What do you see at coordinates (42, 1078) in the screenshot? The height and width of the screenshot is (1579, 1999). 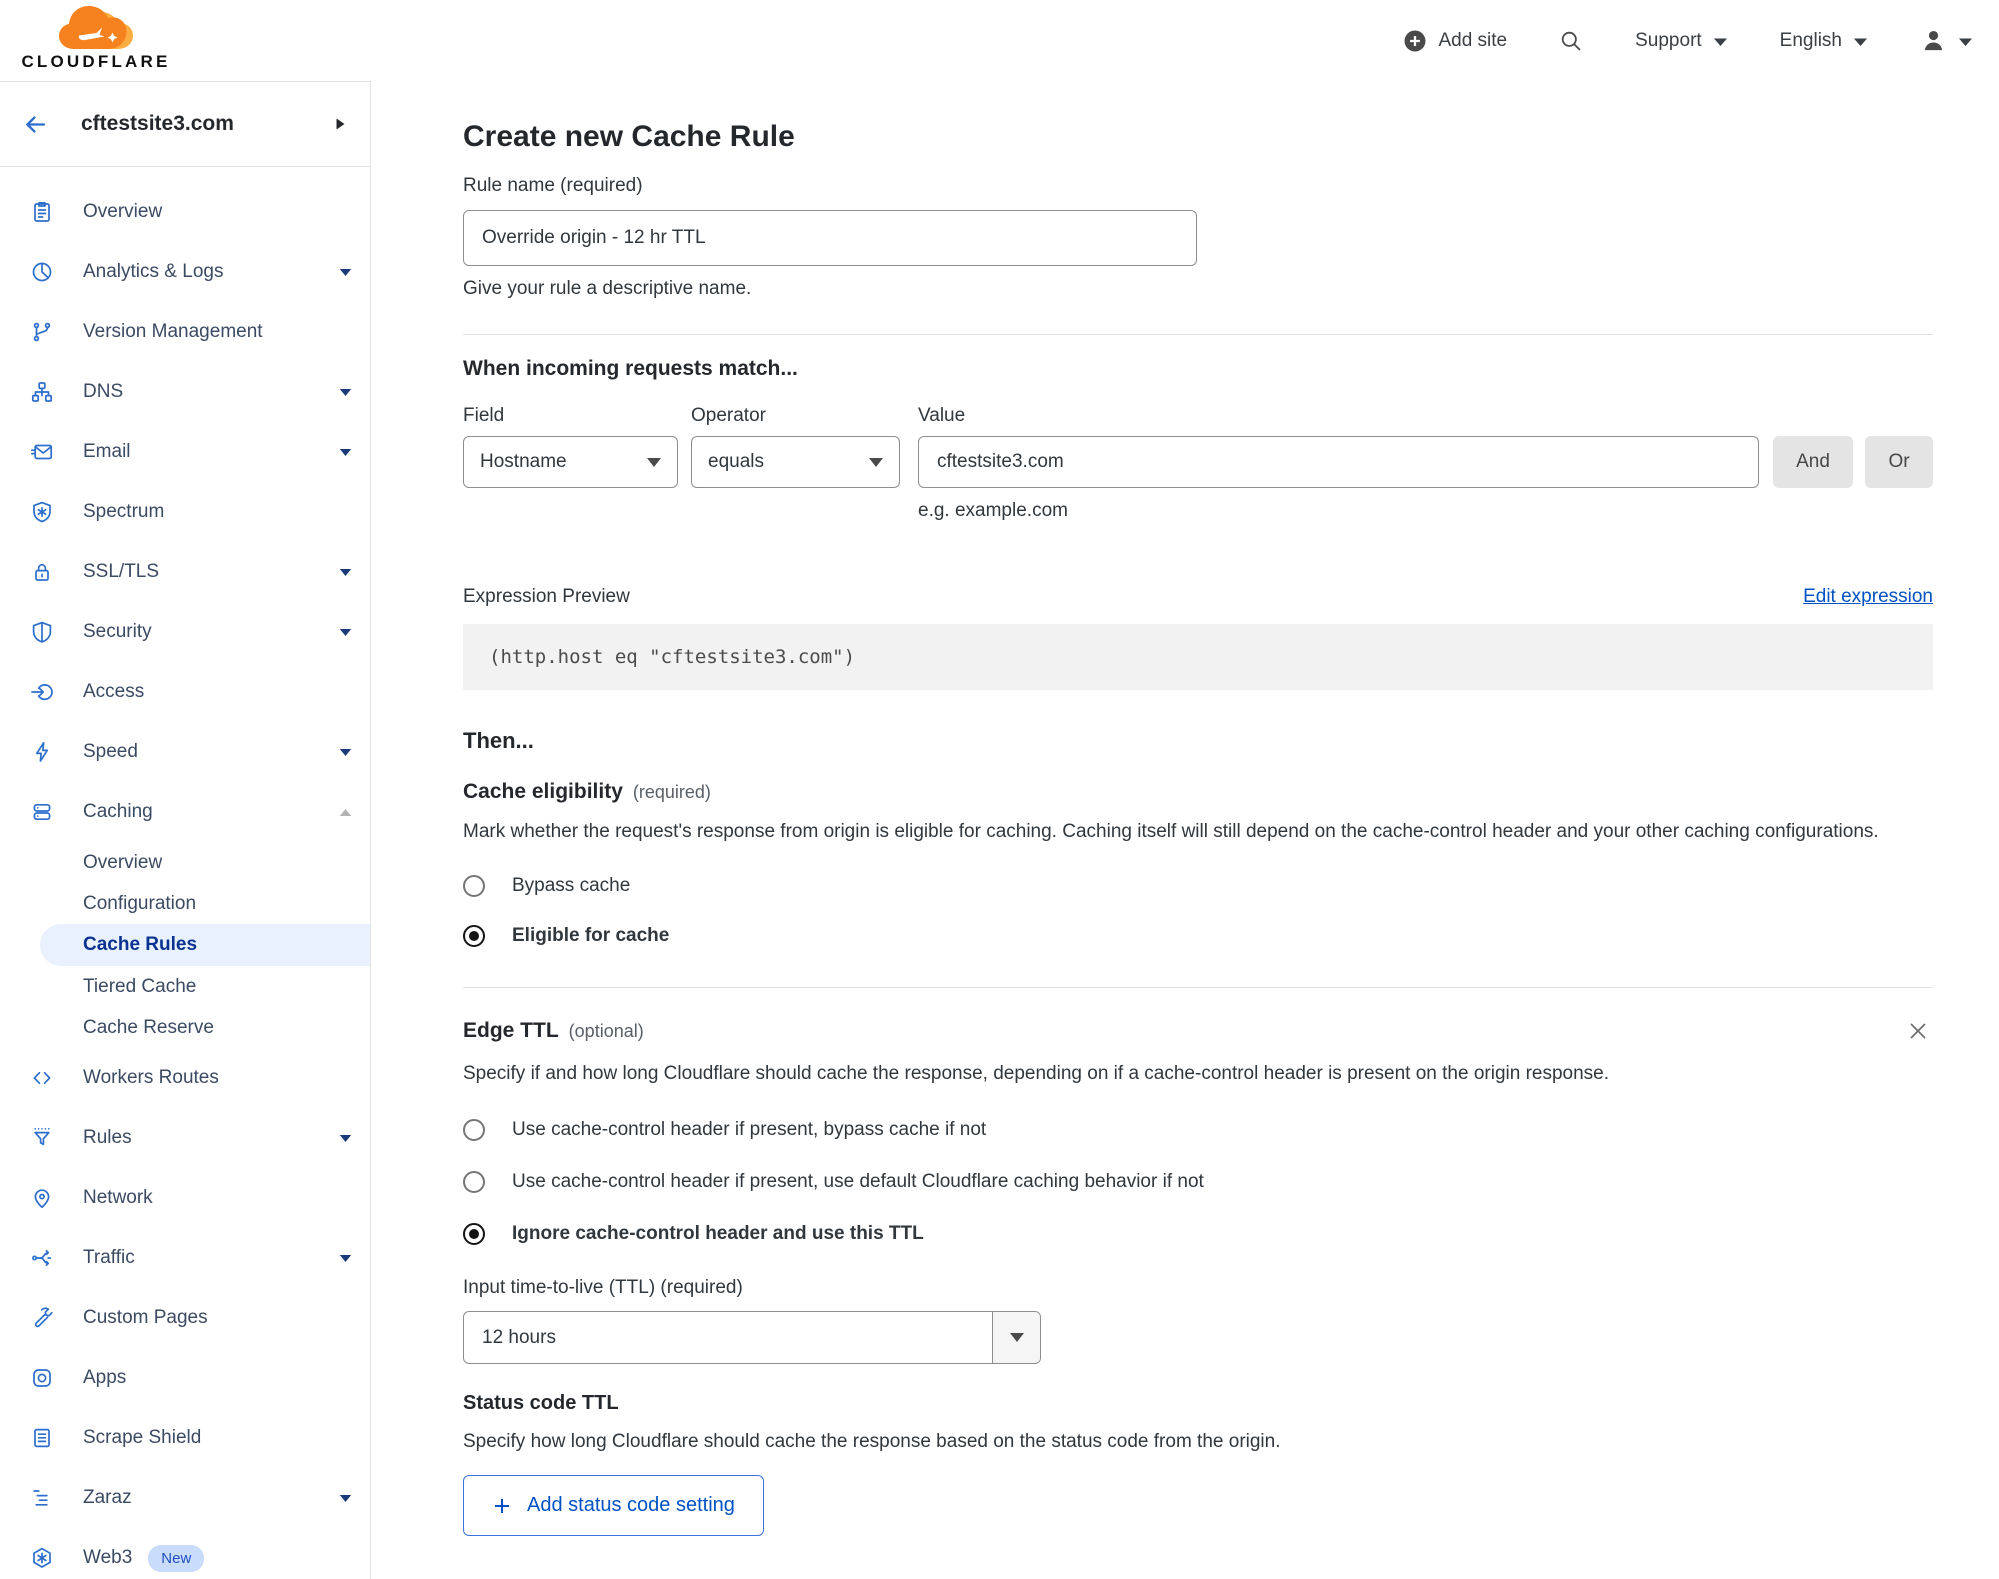 I see `workers-routes-icon` at bounding box center [42, 1078].